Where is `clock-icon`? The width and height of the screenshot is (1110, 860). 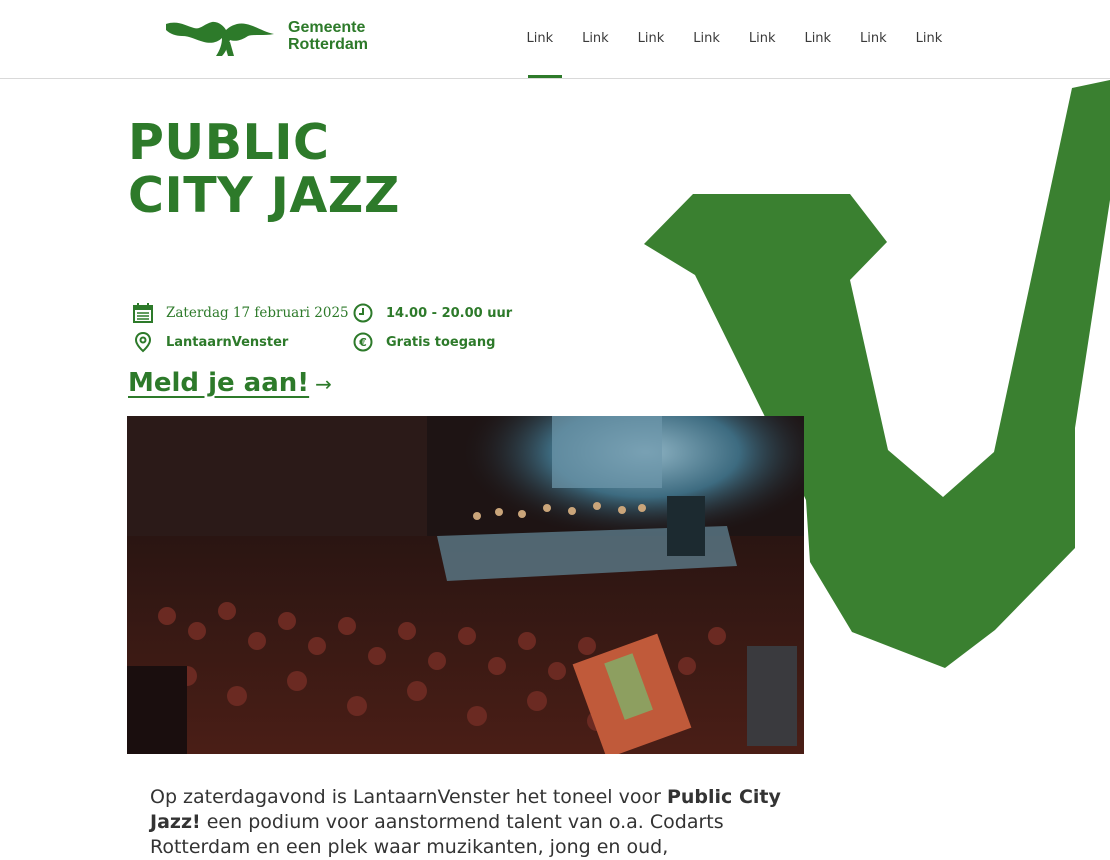 clock-icon is located at coordinates (363, 313).